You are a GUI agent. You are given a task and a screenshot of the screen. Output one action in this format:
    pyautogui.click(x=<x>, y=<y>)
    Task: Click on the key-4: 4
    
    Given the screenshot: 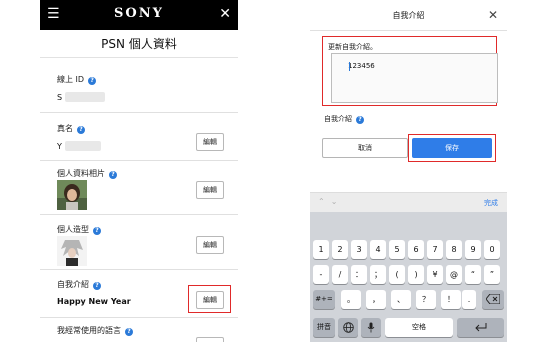 What is the action you would take?
    pyautogui.click(x=378, y=249)
    